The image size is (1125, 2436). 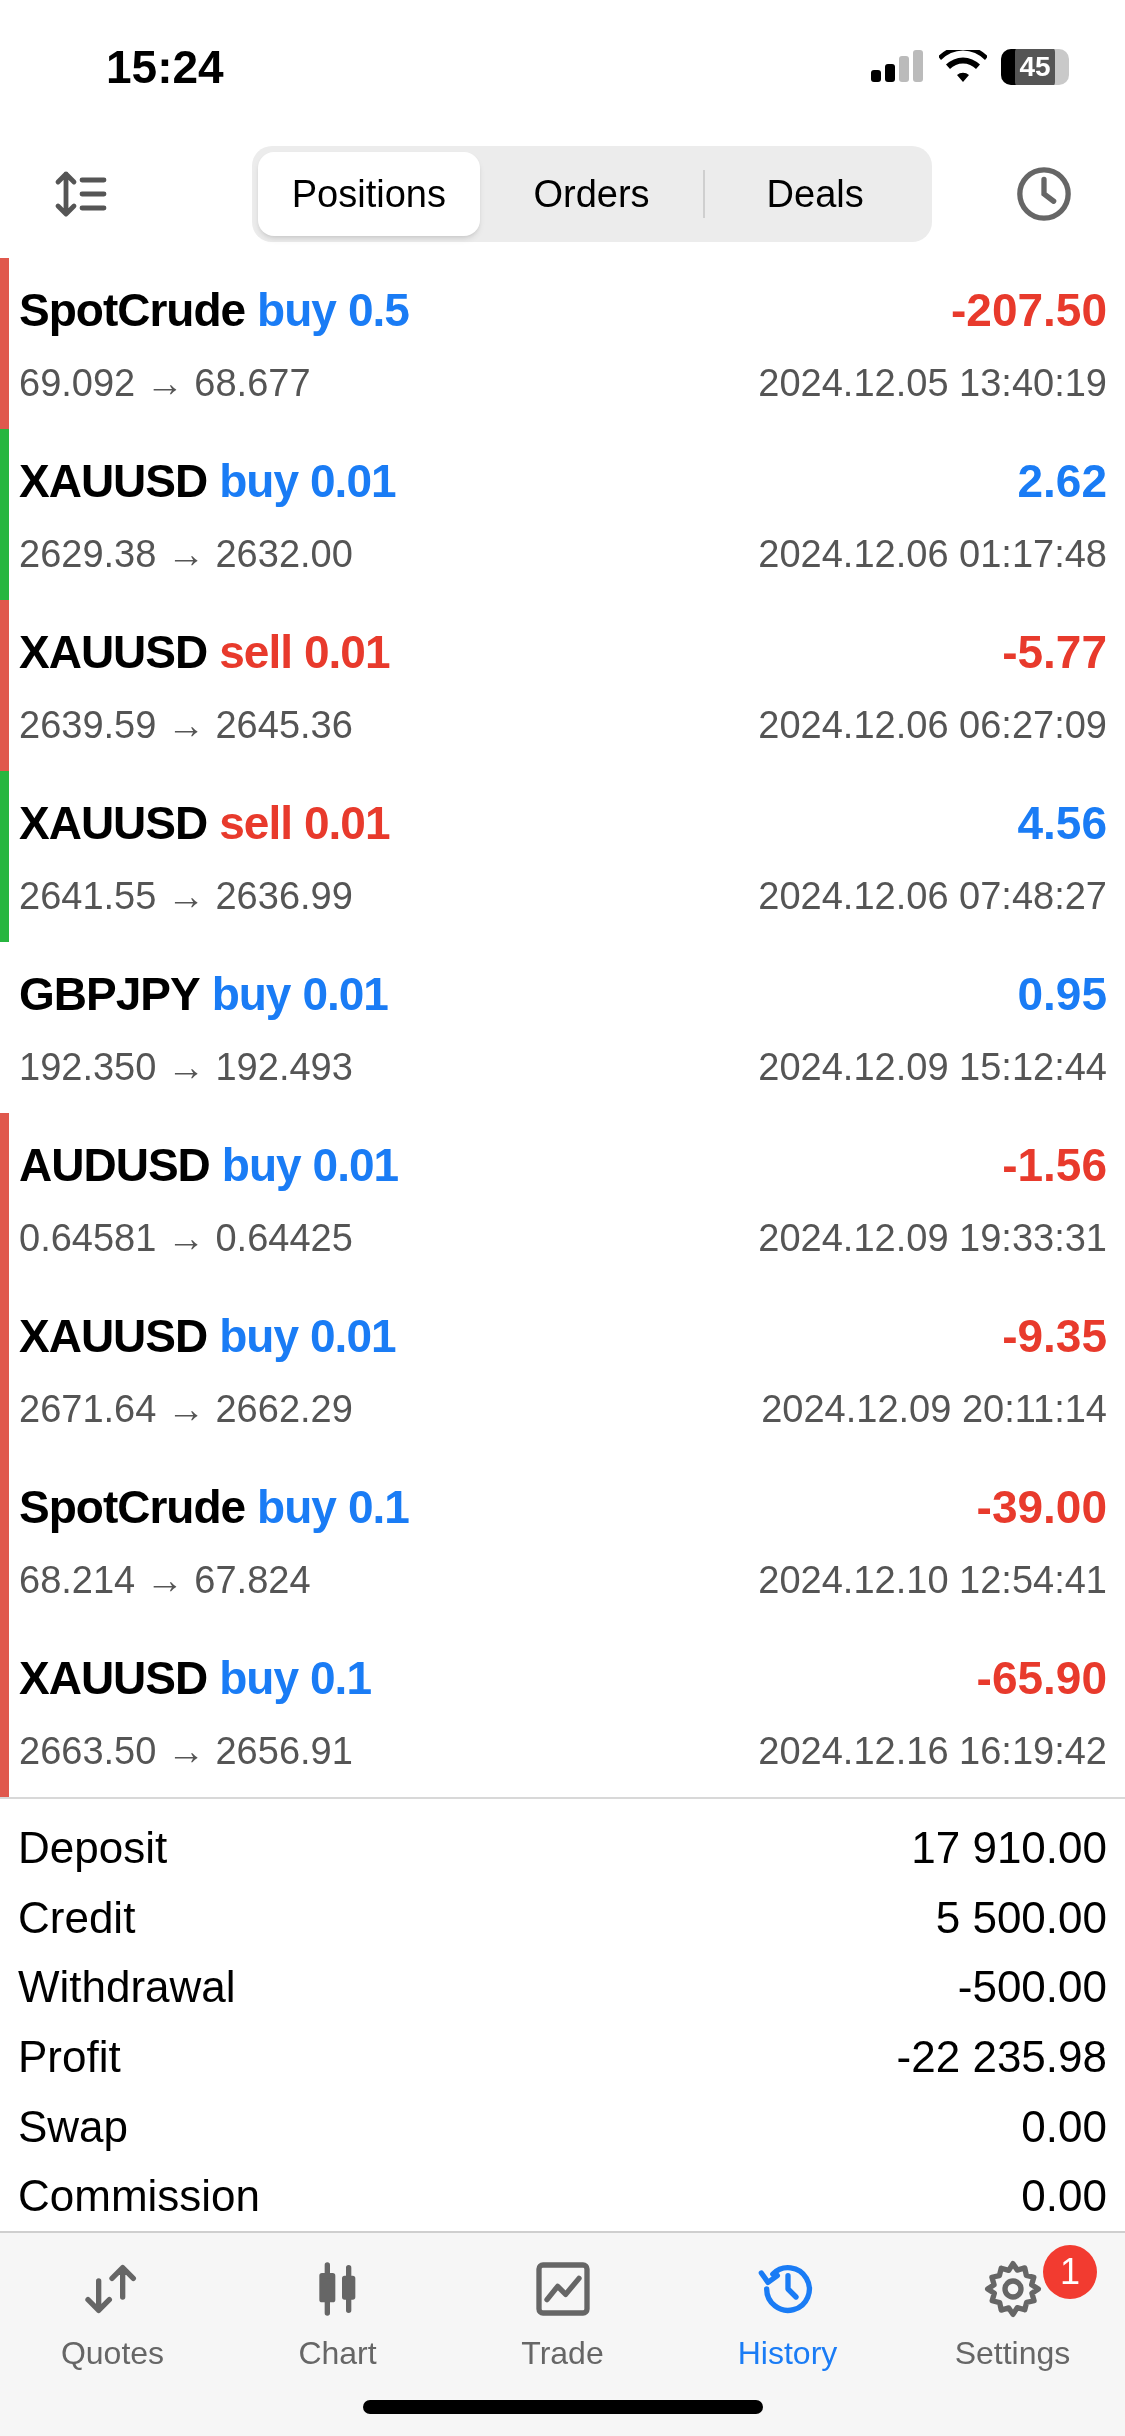 I want to click on signal-icon, so click(x=898, y=67).